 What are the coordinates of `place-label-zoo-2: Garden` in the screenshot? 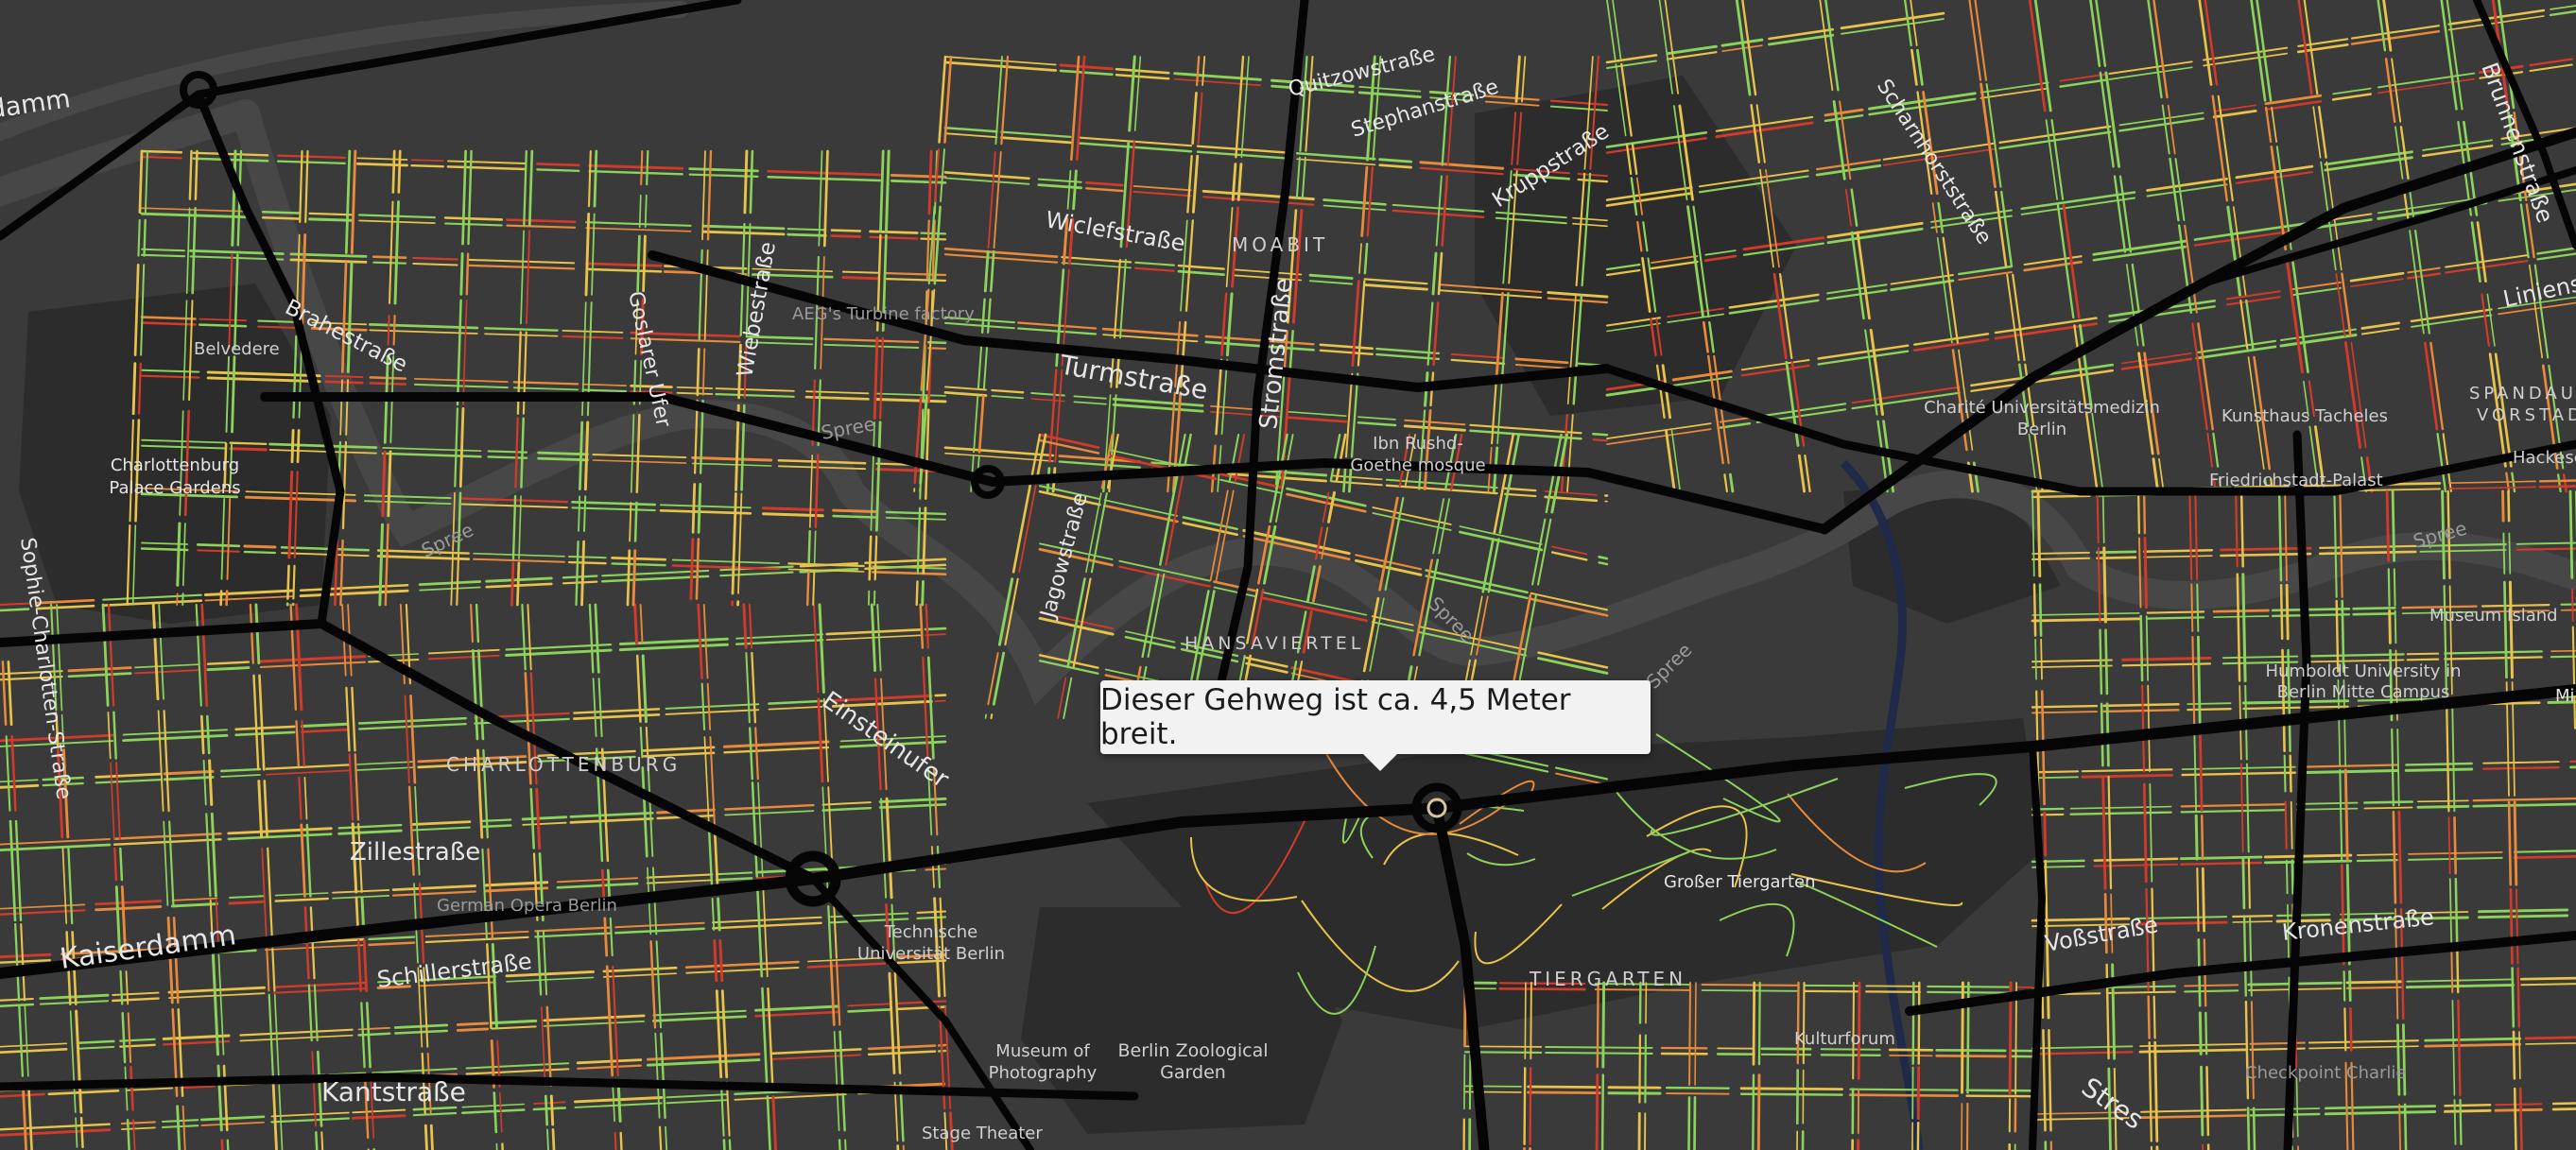 It's located at (1193, 1072).